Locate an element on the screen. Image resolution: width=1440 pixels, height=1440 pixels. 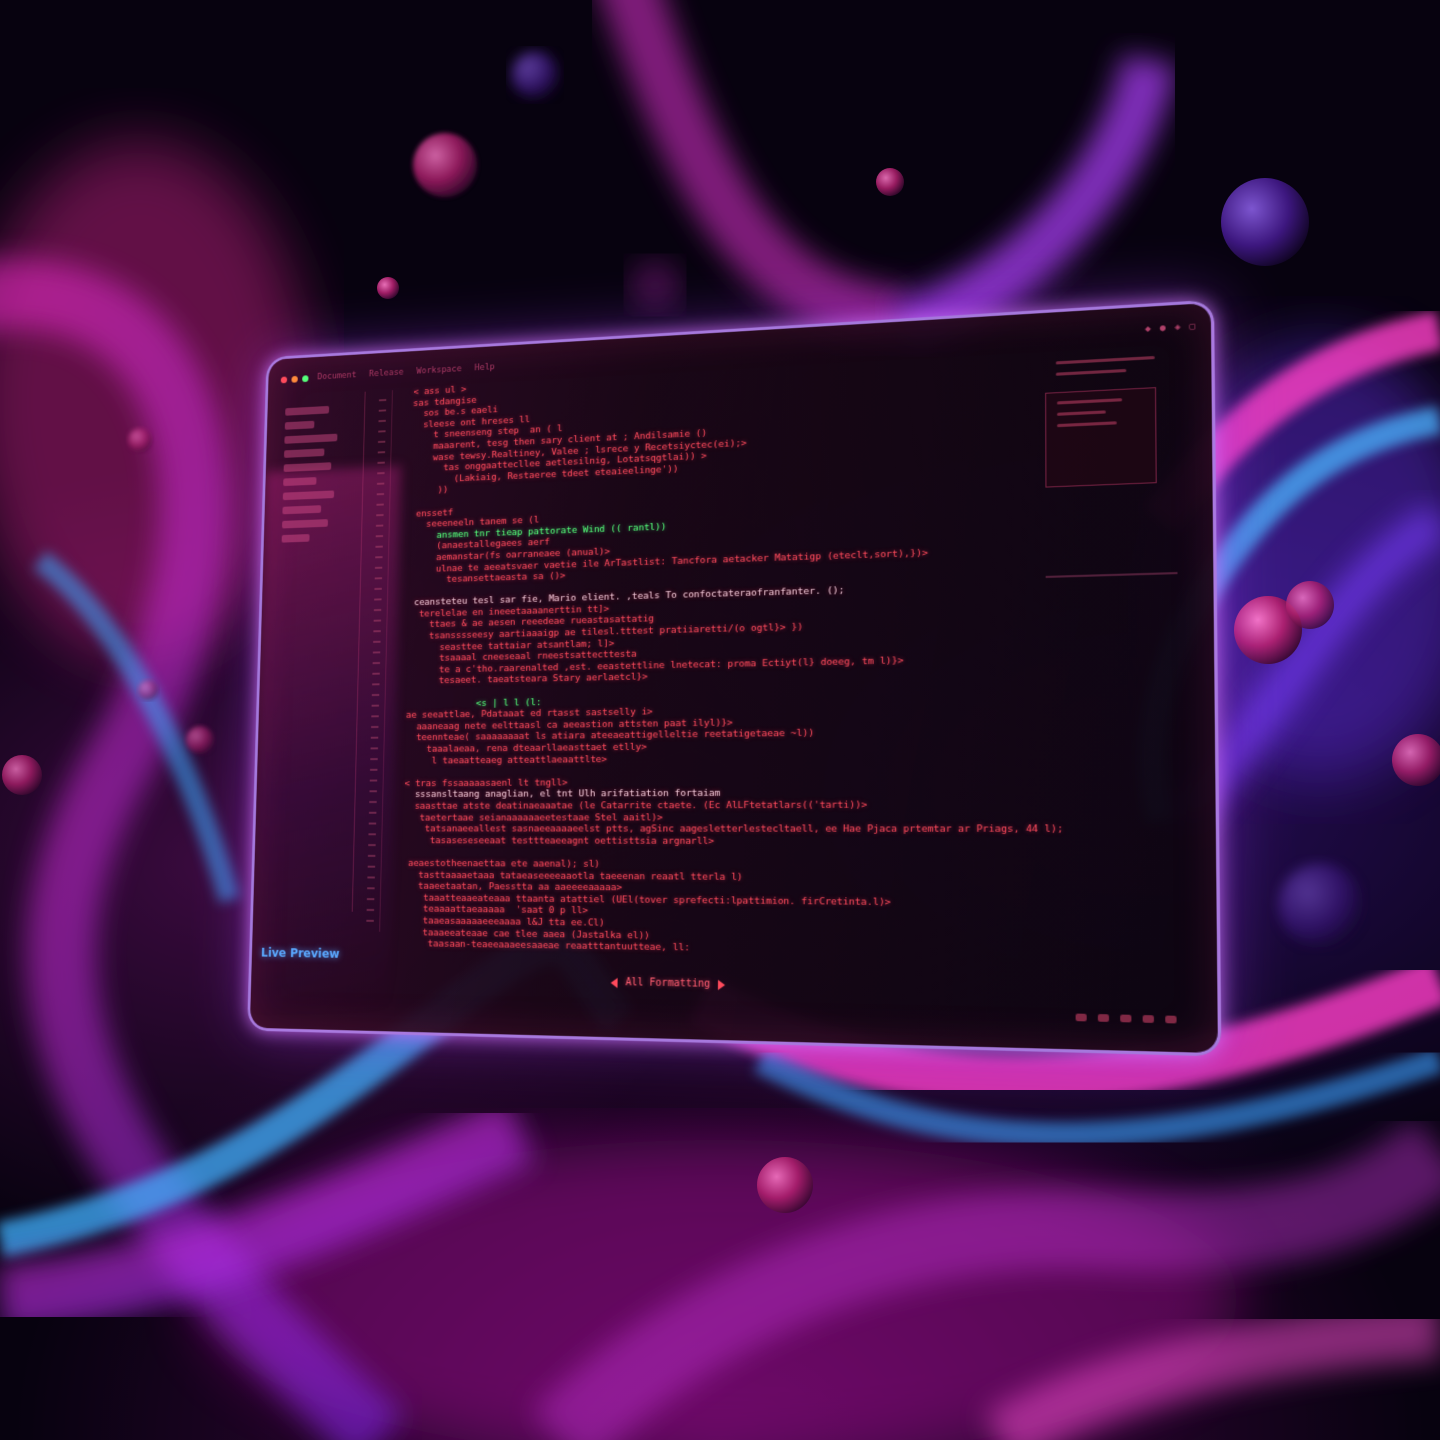
live-preview-label: Live Preview is located at coordinates (300, 953).